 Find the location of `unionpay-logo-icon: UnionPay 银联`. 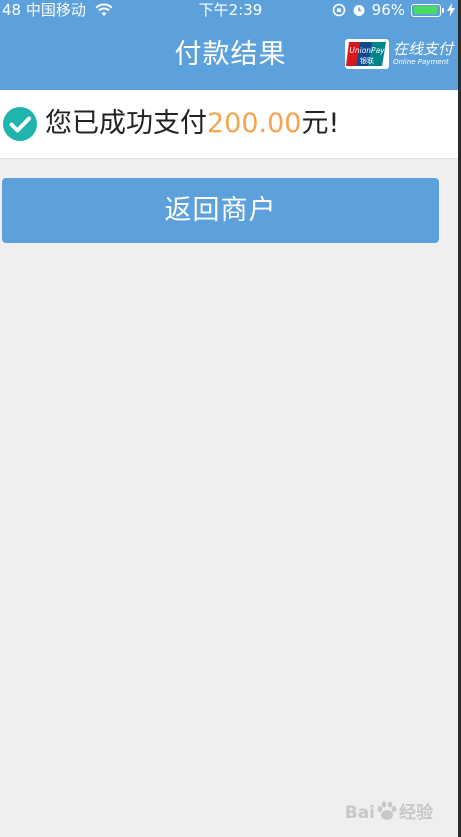

unionpay-logo-icon: UnionPay 银联 is located at coordinates (366, 54).